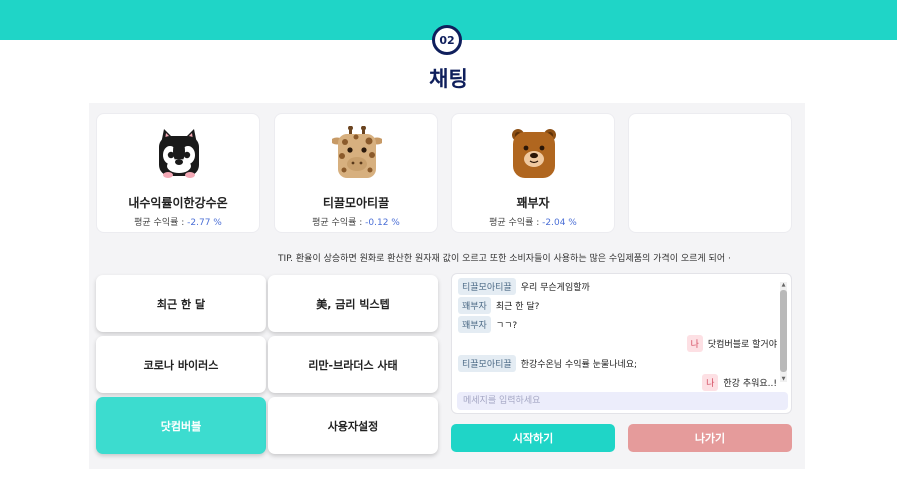 This screenshot has width=897, height=503. What do you see at coordinates (382, 223) in the screenshot?
I see `return-value: -0.12 %` at bounding box center [382, 223].